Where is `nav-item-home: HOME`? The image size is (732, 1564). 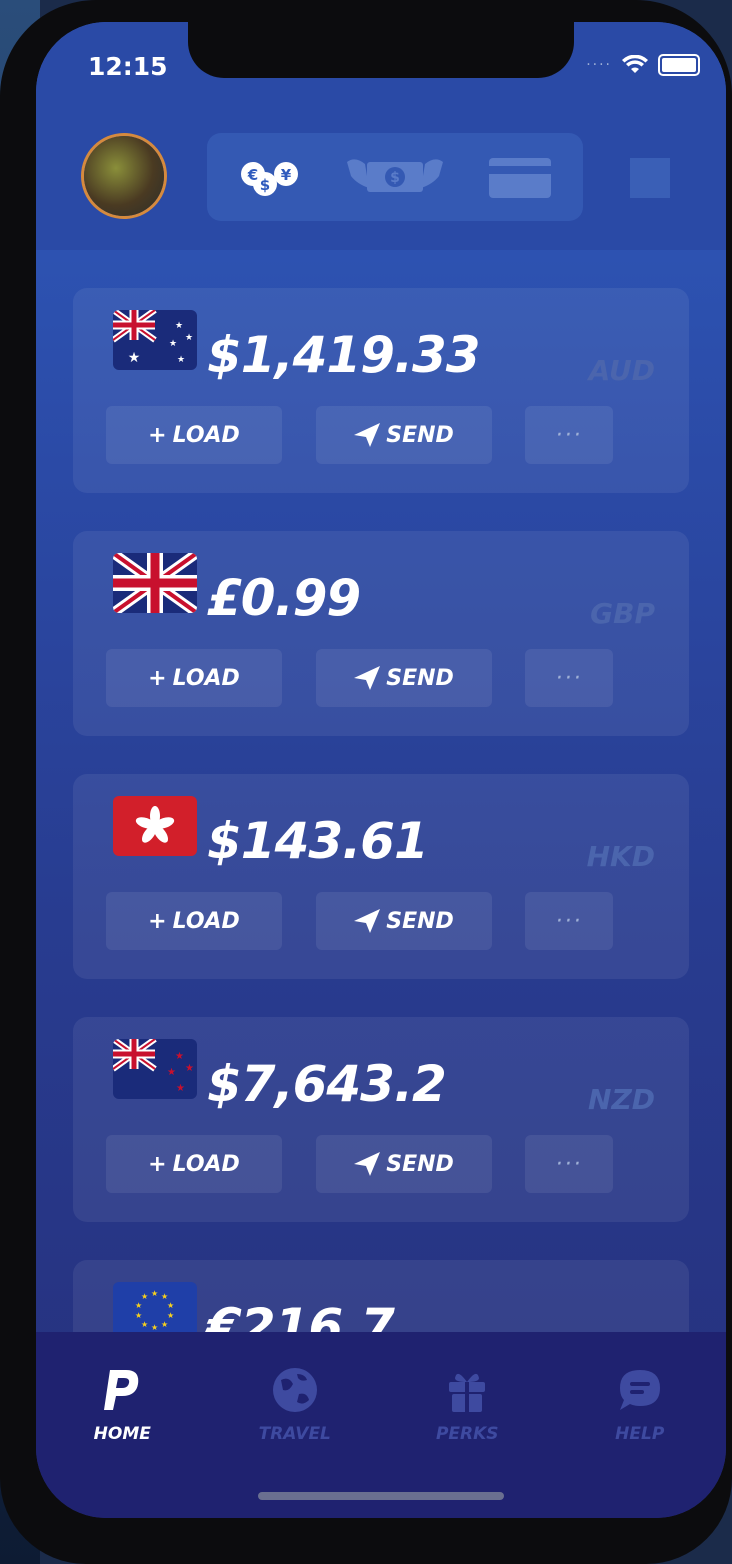 nav-item-home: HOME is located at coordinates (122, 1425).